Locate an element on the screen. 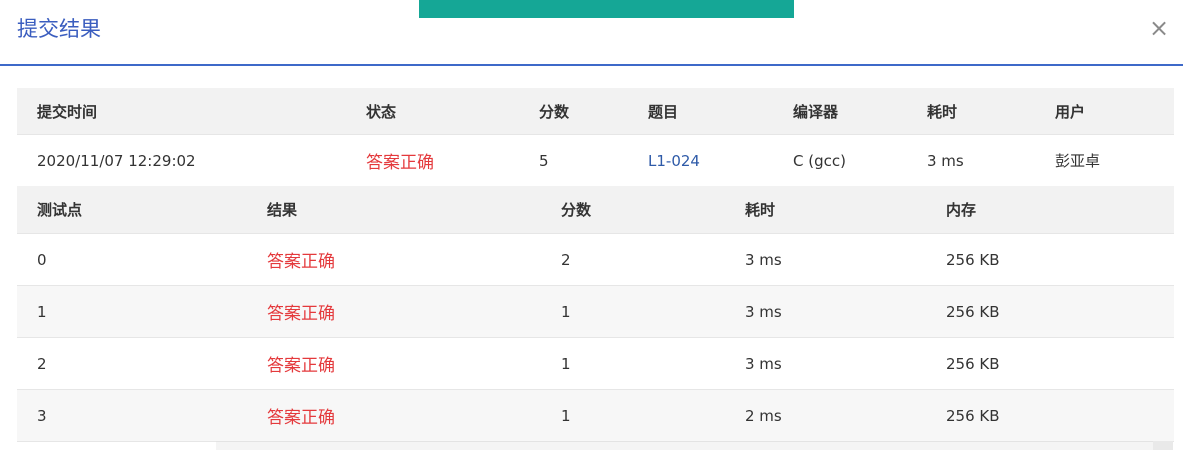 This screenshot has height=450, width=1183. cases-header-row: 测试点 结果 分数 耗时 内存 is located at coordinates (595, 210).